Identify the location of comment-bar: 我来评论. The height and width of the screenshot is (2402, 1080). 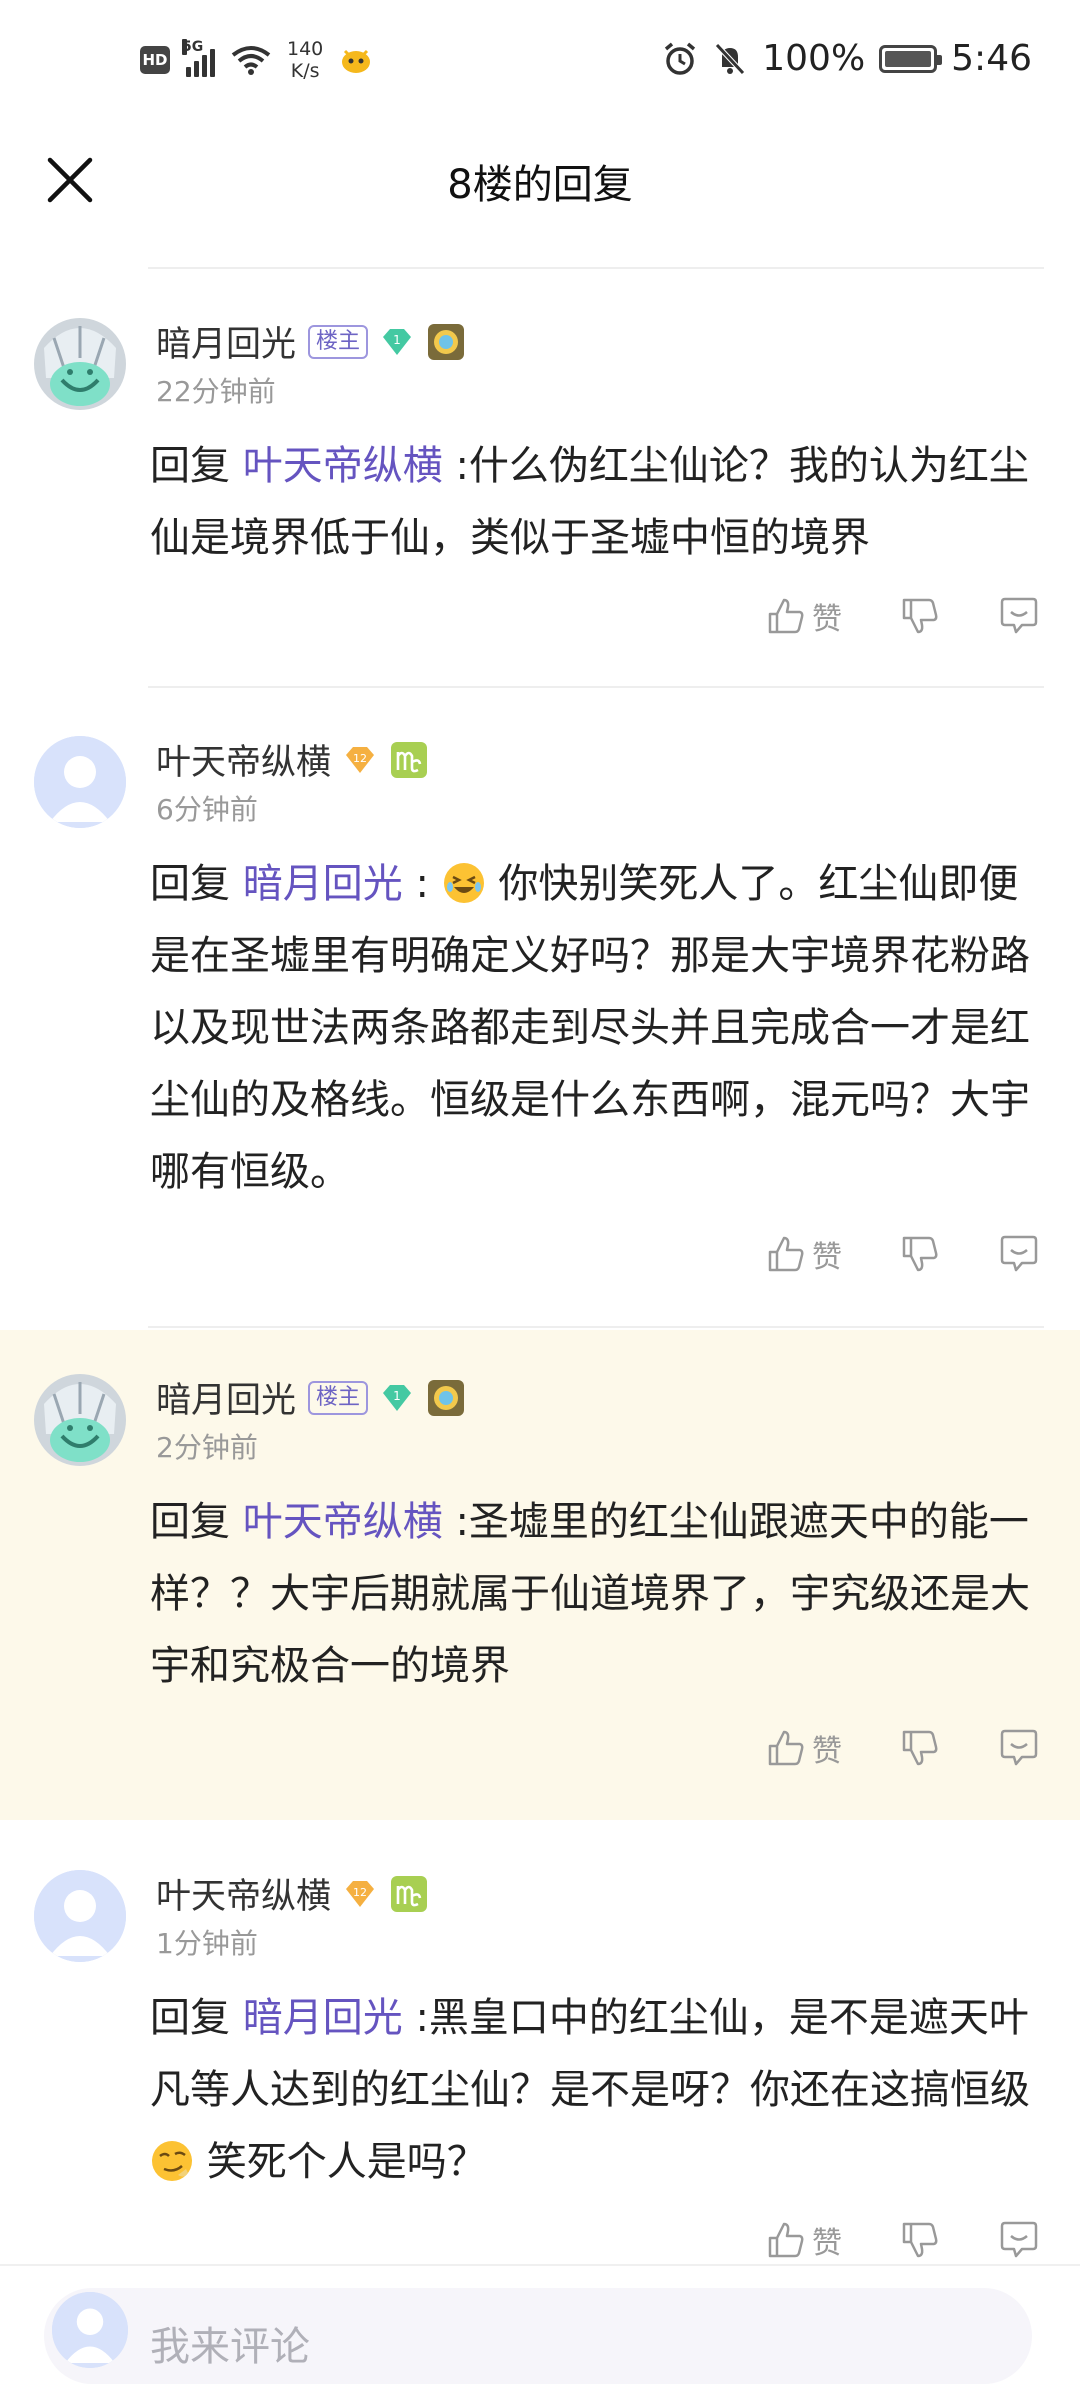
(540, 2333).